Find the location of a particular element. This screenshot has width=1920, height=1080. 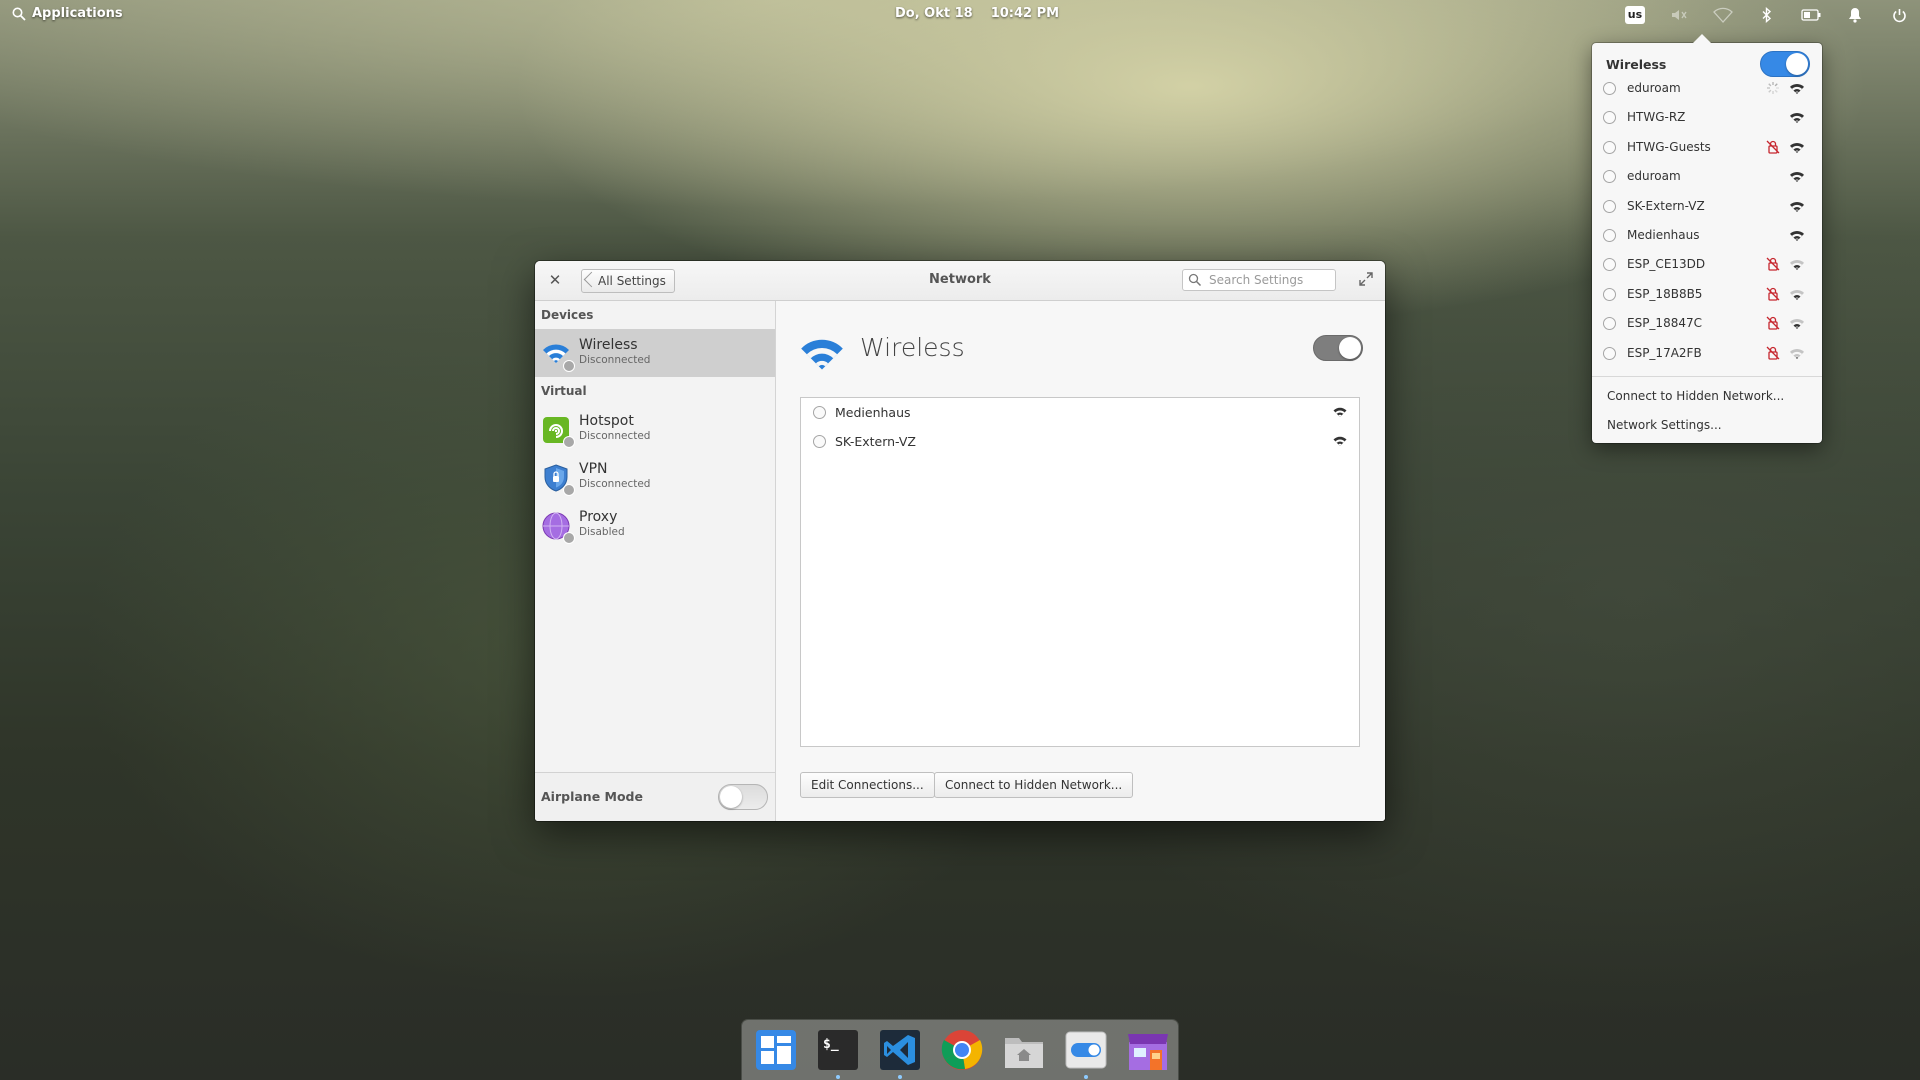

wireless-switch is located at coordinates (1338, 348).